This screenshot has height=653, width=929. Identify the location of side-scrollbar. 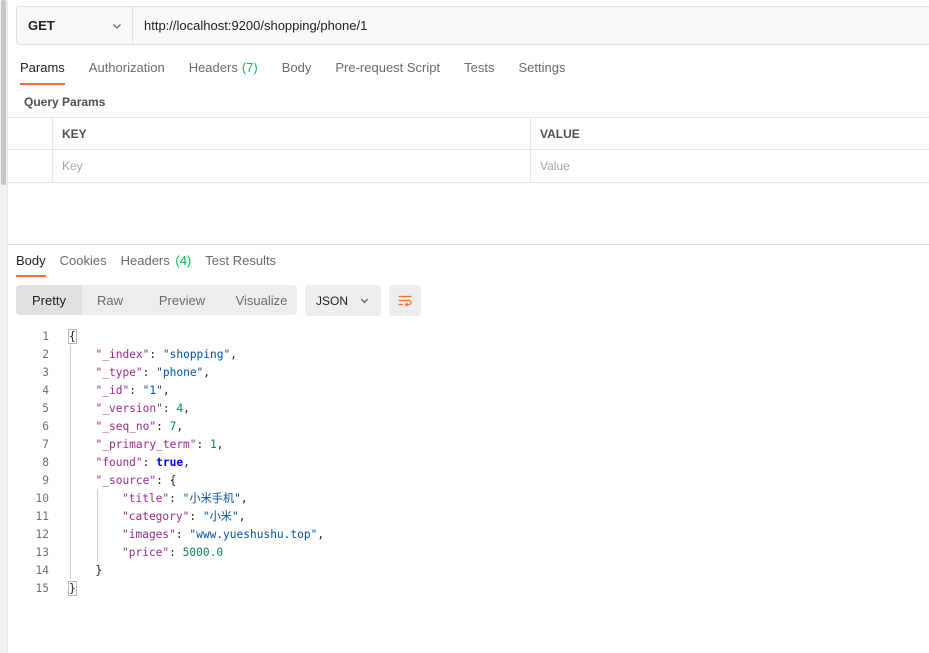
(4, 326).